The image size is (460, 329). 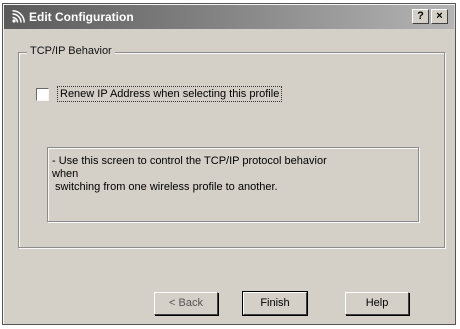 I want to click on close-button: ×, so click(x=439, y=16).